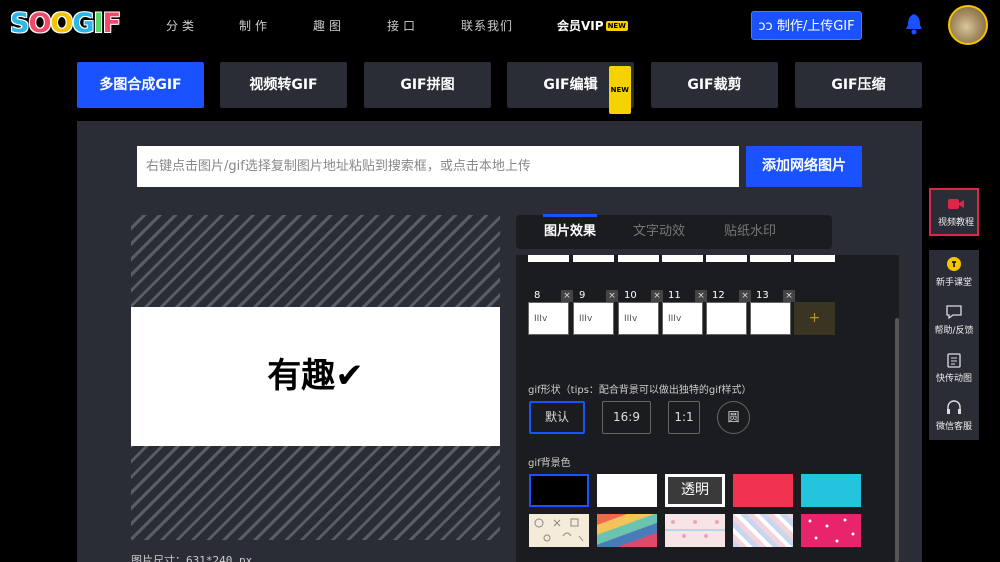 The height and width of the screenshot is (562, 1000). I want to click on tab-text-animation: 文字动效, so click(659, 232).